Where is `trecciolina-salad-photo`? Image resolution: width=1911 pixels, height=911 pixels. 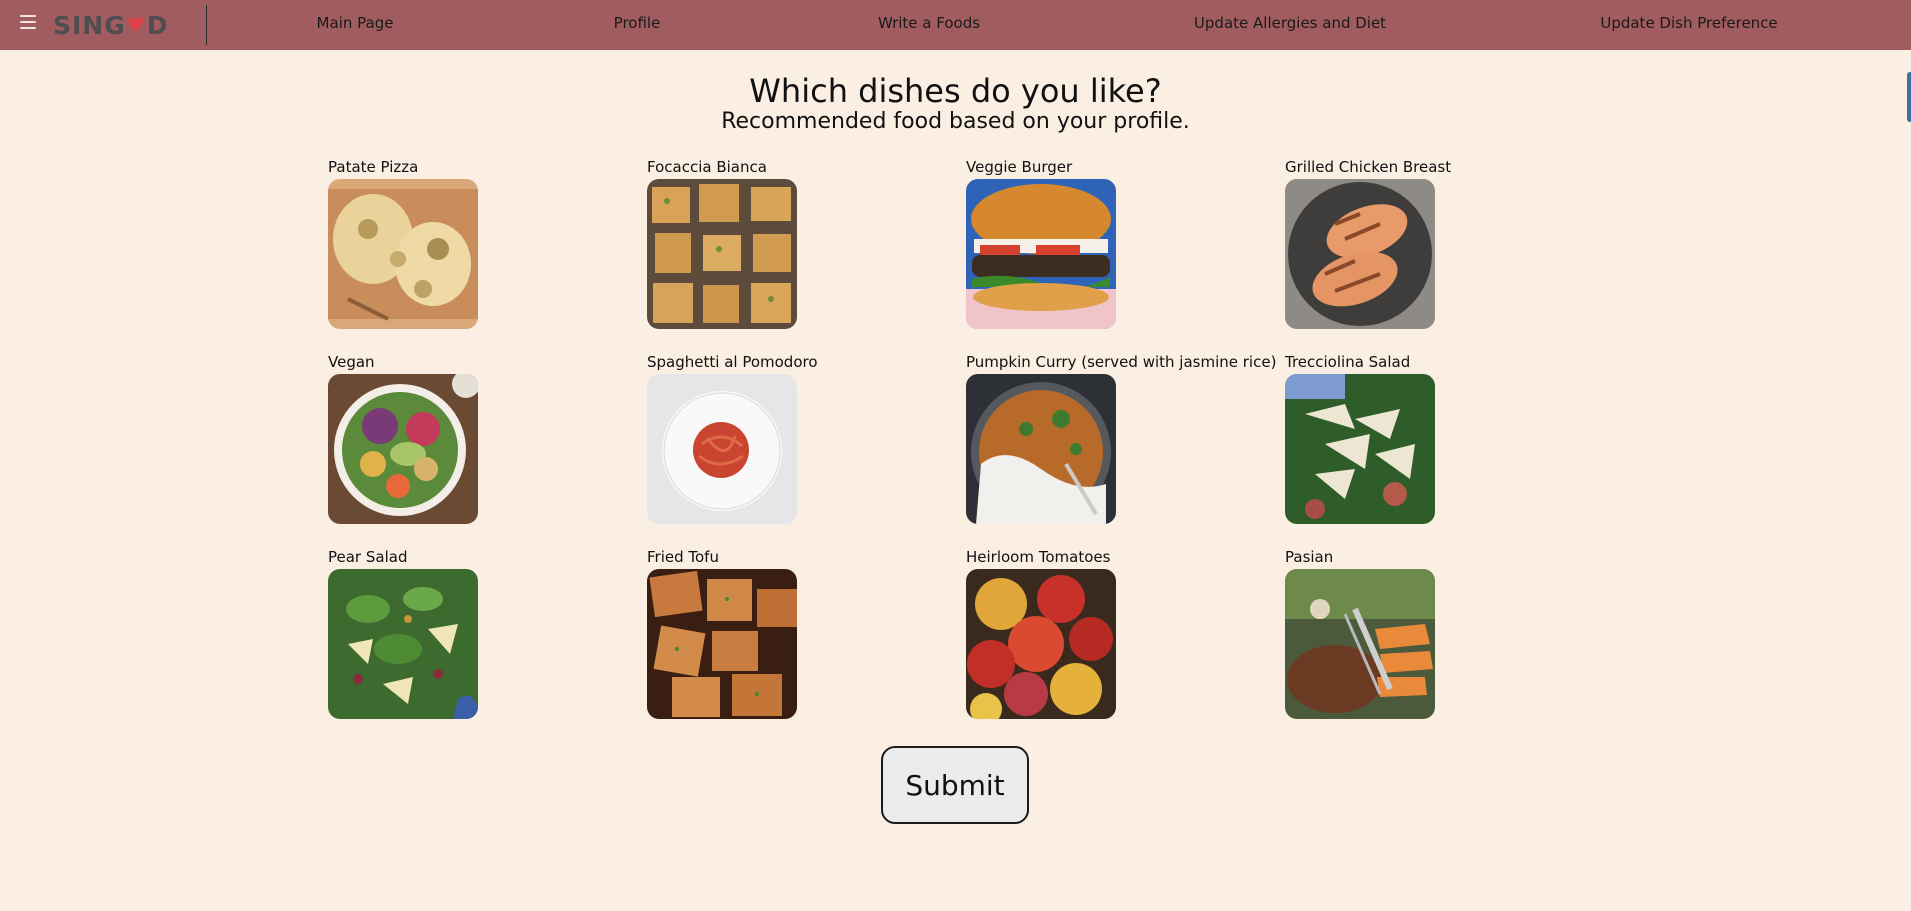
trecciolina-salad-photo is located at coordinates (1360, 449).